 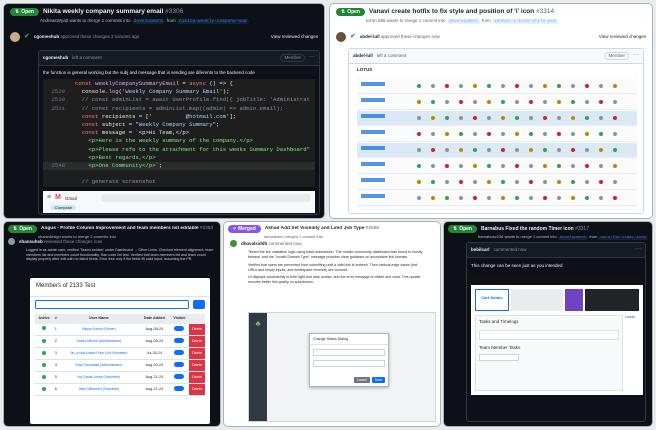 I want to click on link-input, so click(x=349, y=364).